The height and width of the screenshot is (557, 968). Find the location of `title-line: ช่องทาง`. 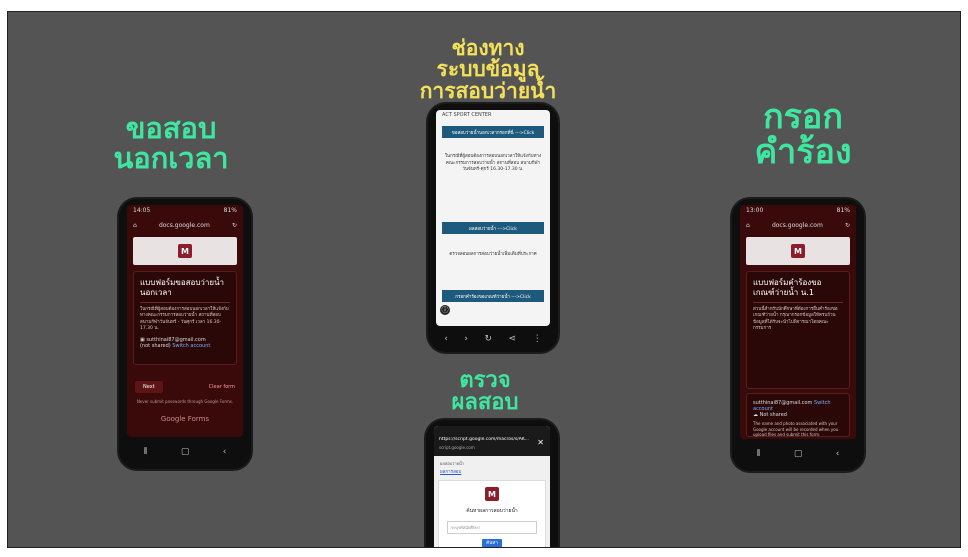

title-line: ช่องทาง is located at coordinates (488, 48).